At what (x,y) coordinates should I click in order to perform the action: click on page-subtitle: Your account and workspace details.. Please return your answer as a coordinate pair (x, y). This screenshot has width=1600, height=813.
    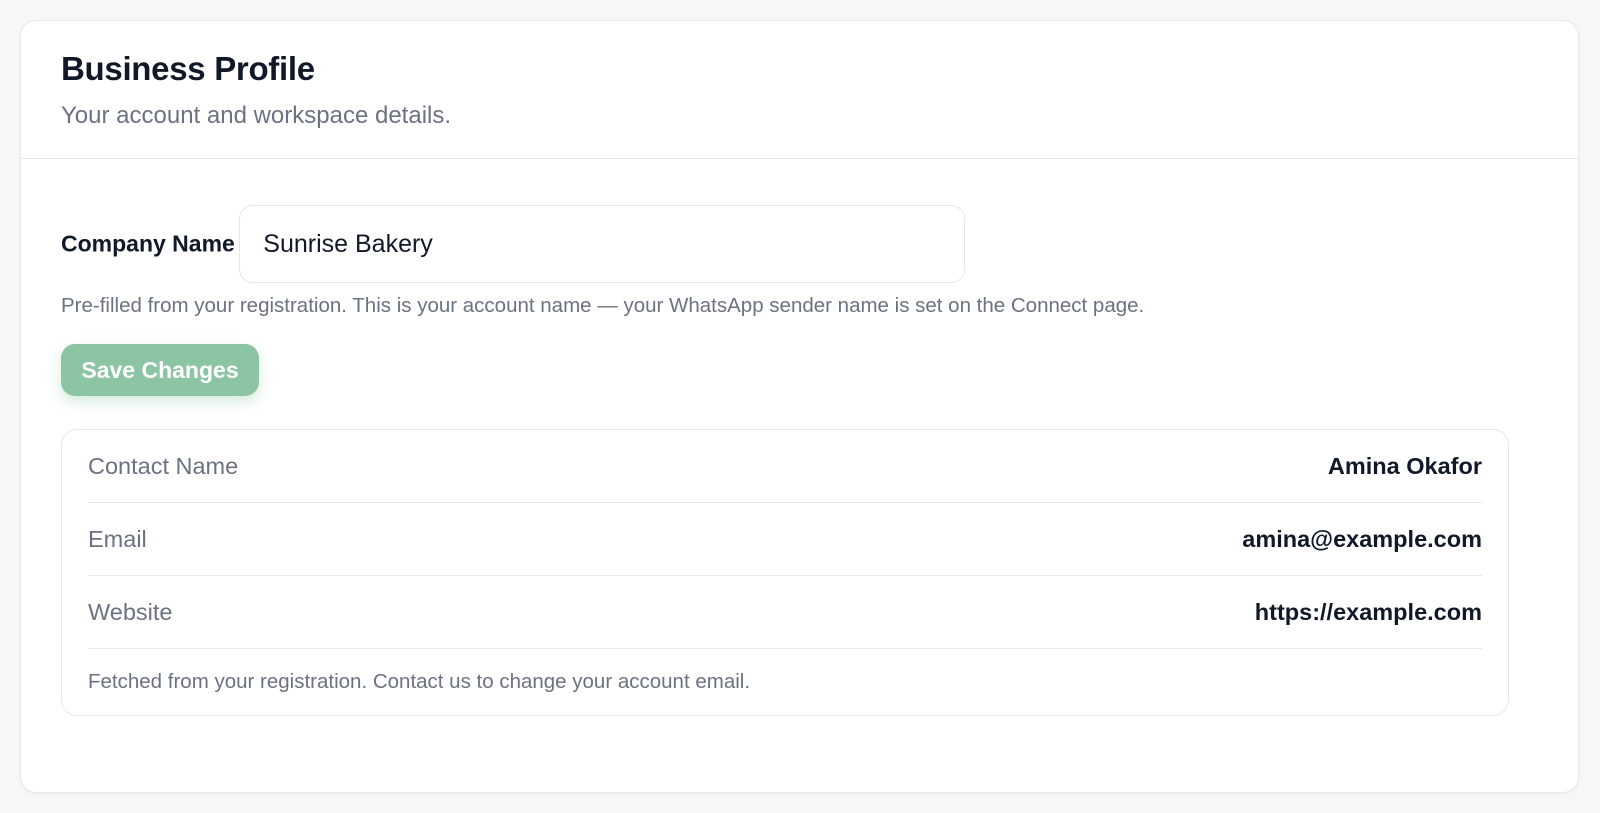
    Looking at the image, I should click on (256, 115).